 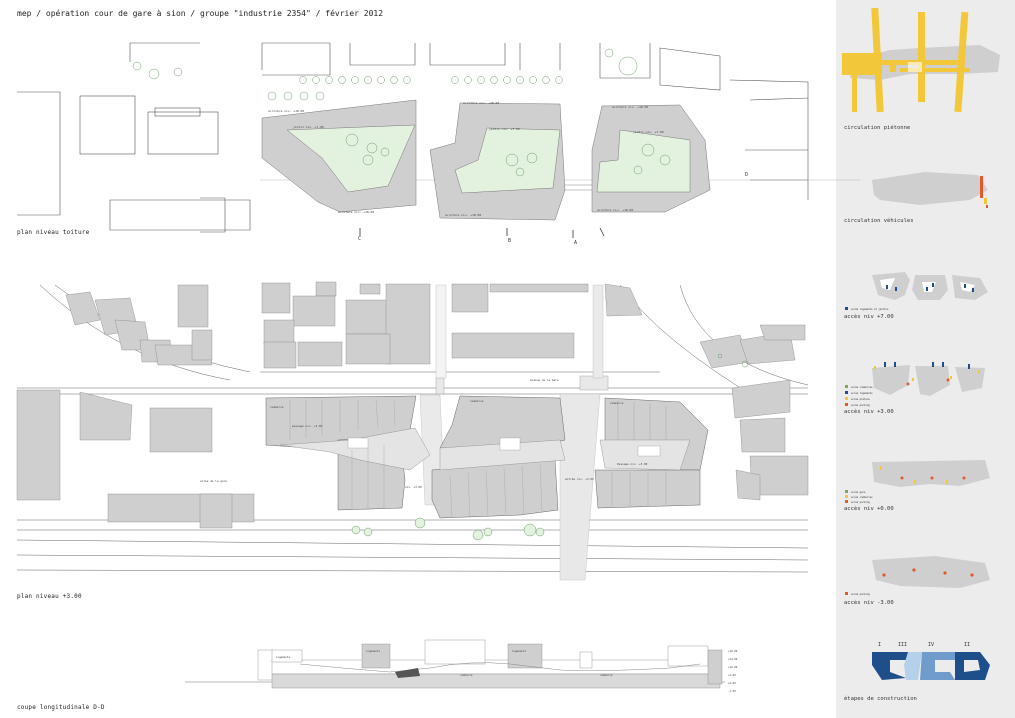 I want to click on svg-text: accès gare, so click(x=858, y=492).